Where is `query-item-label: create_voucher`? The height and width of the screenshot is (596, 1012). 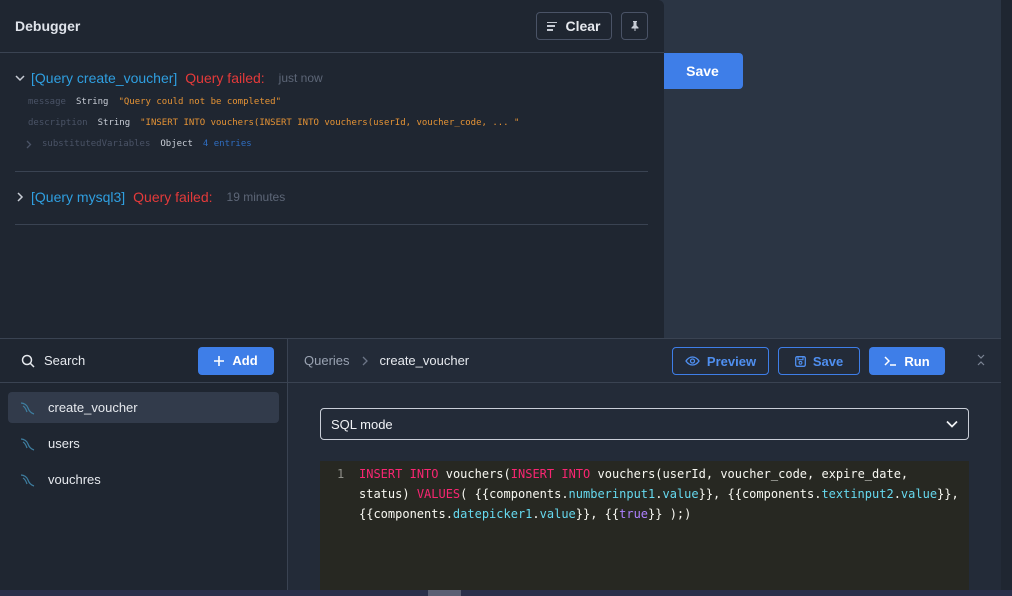
query-item-label: create_voucher is located at coordinates (93, 407).